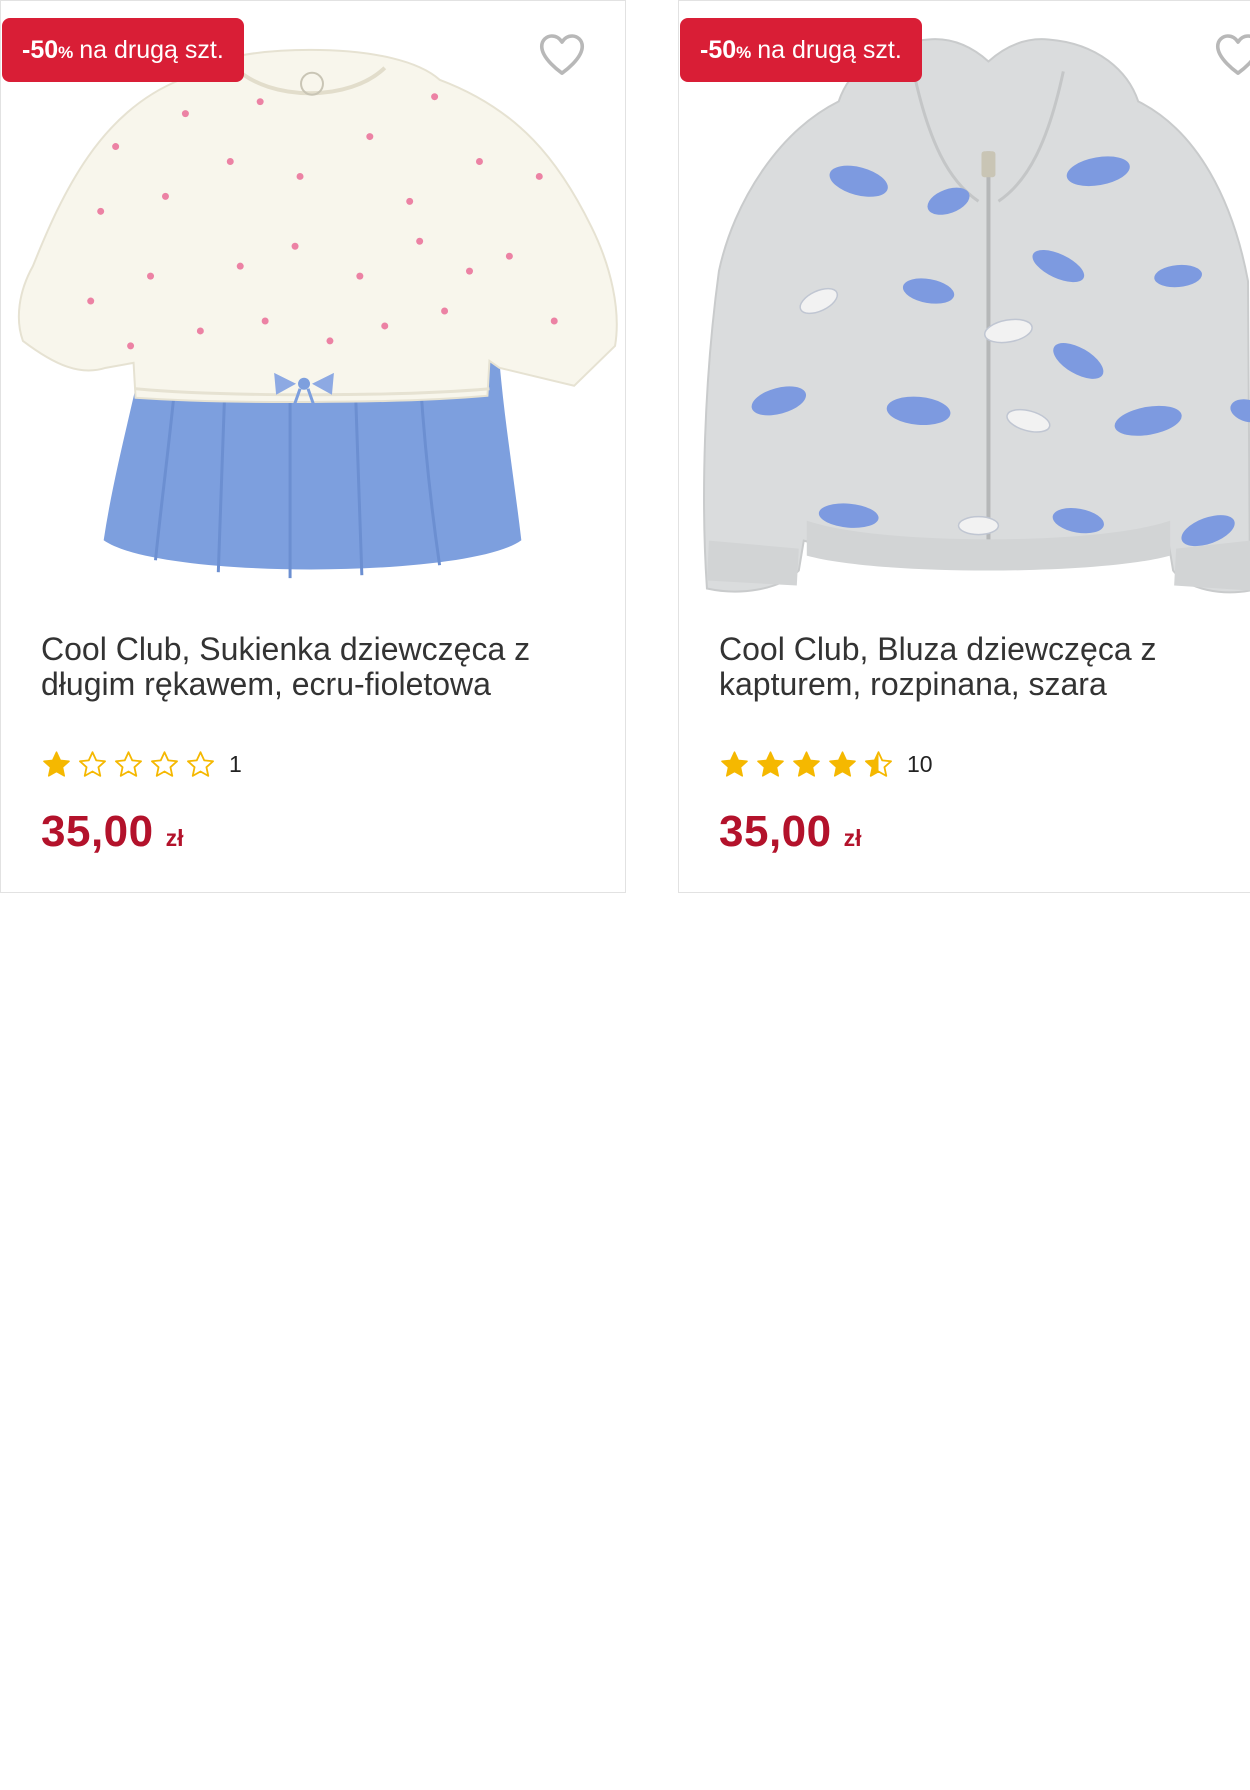 Image resolution: width=1250 pixels, height=1790 pixels. I want to click on product-image-hoodie, so click(964, 316).